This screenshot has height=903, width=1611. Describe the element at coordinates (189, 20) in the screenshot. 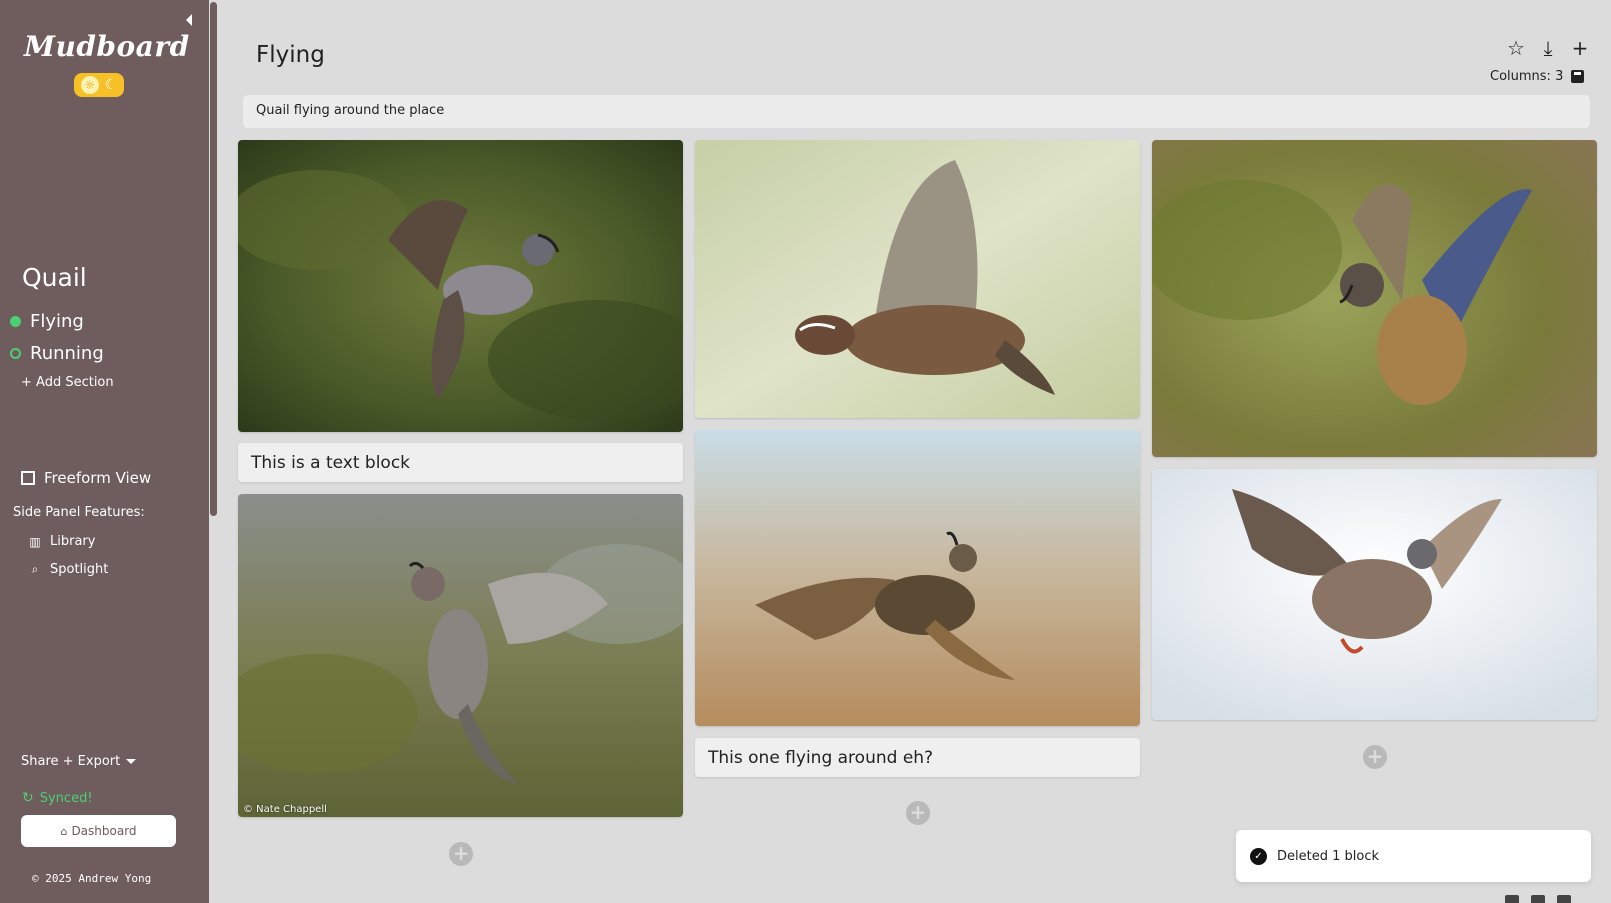

I see `collapse-sidebar-icon` at that location.